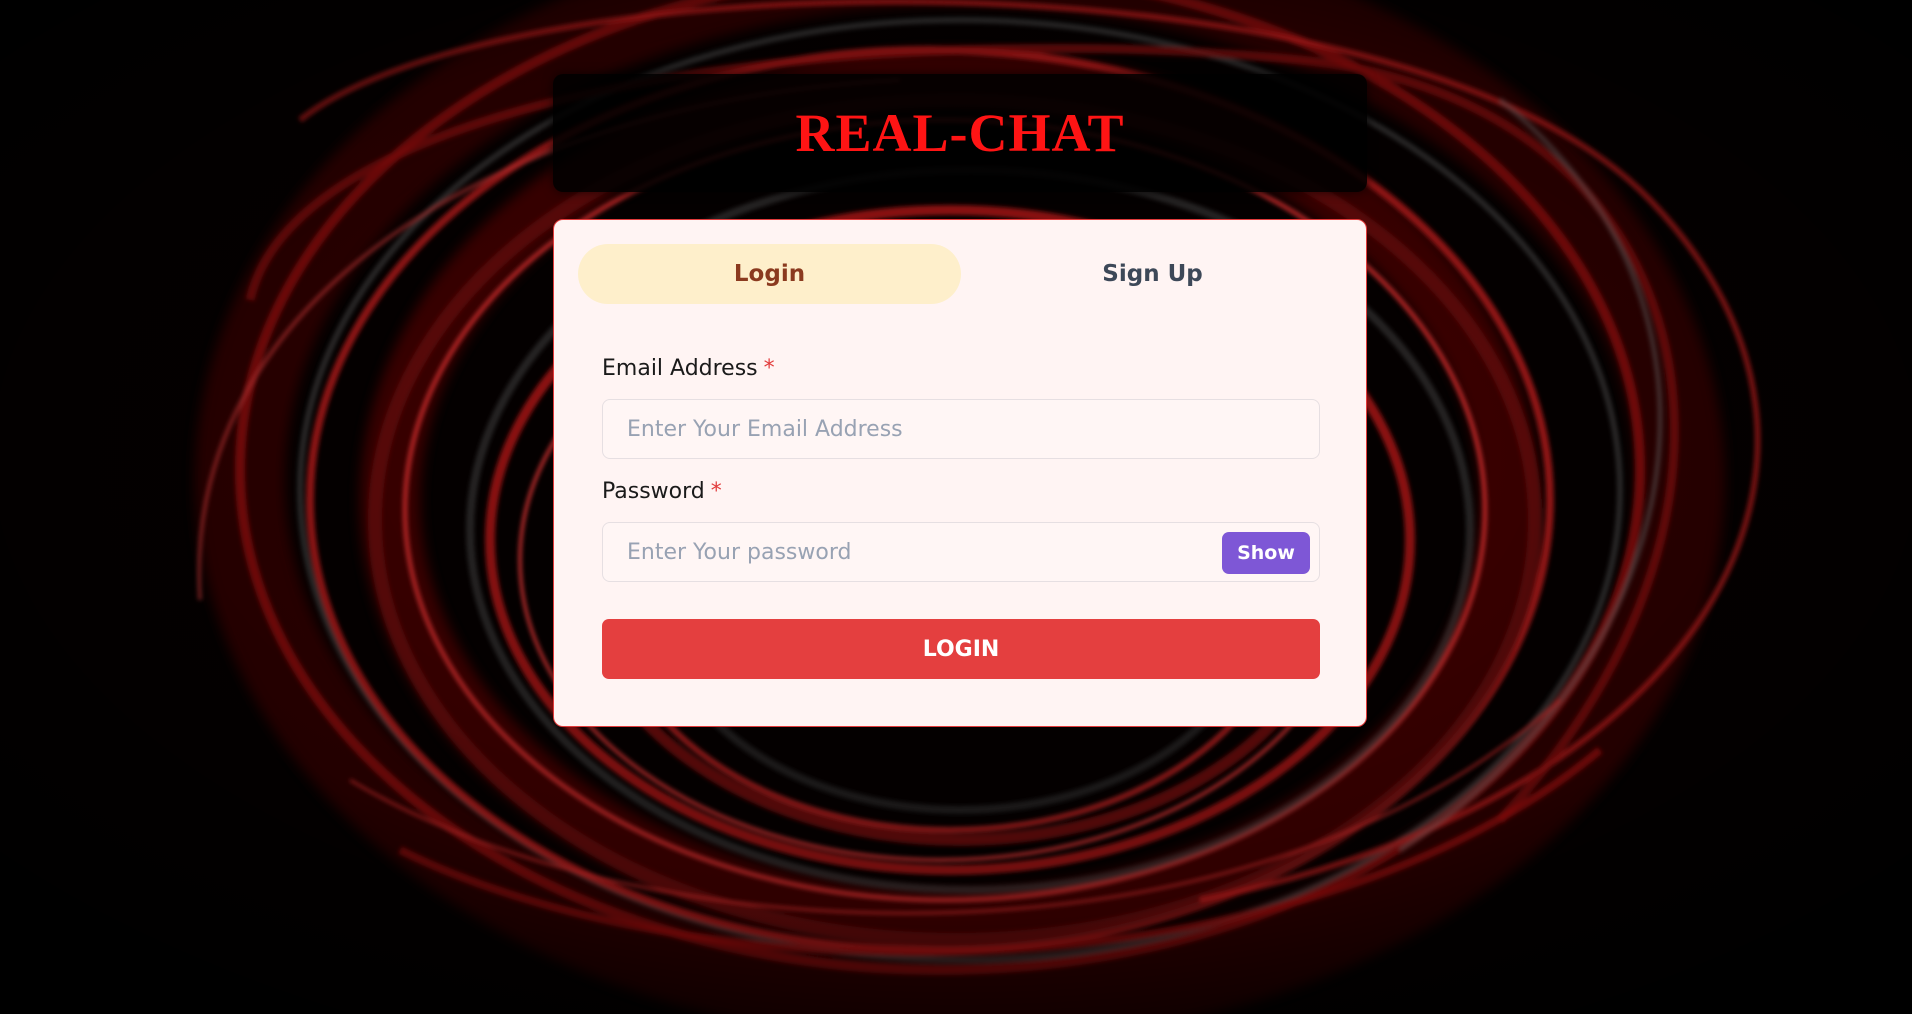 This screenshot has height=1014, width=1912. Describe the element at coordinates (961, 649) in the screenshot. I see `login-button: LOGIN` at that location.